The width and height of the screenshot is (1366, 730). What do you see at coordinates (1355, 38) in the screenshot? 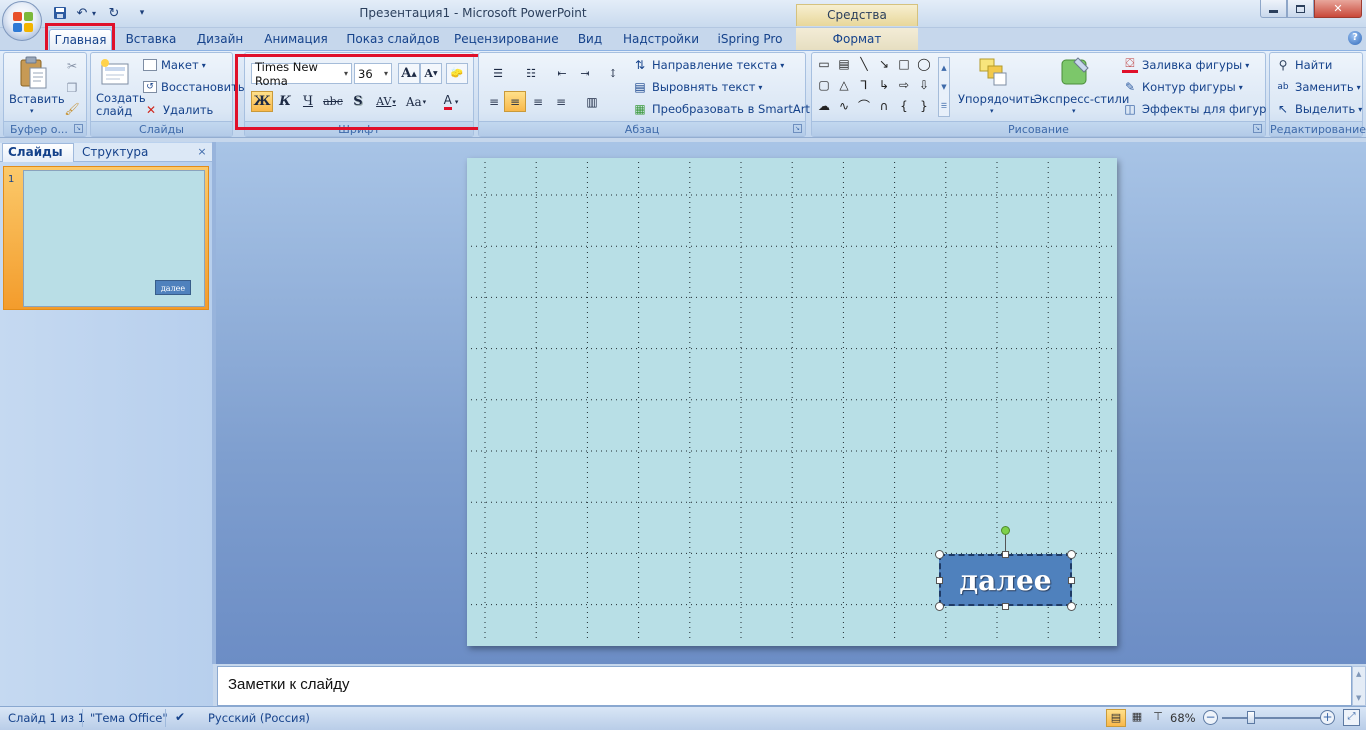
I see `help-icon: ?` at bounding box center [1355, 38].